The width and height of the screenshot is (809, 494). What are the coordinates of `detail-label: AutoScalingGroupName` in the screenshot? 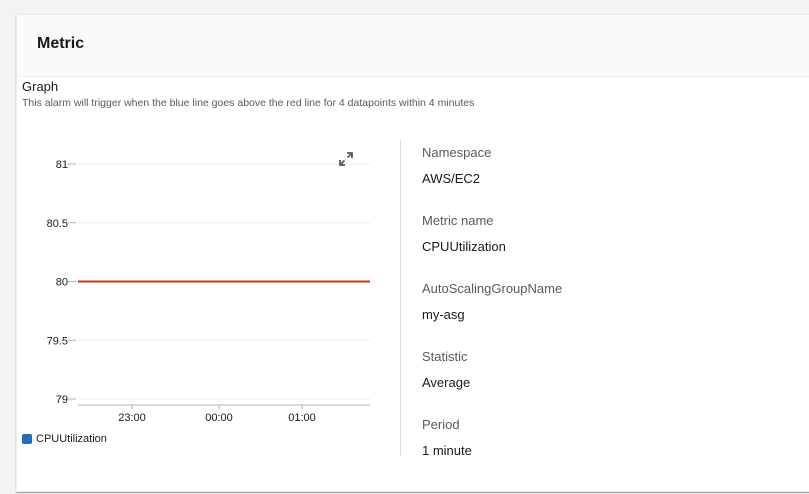 It's located at (492, 288).